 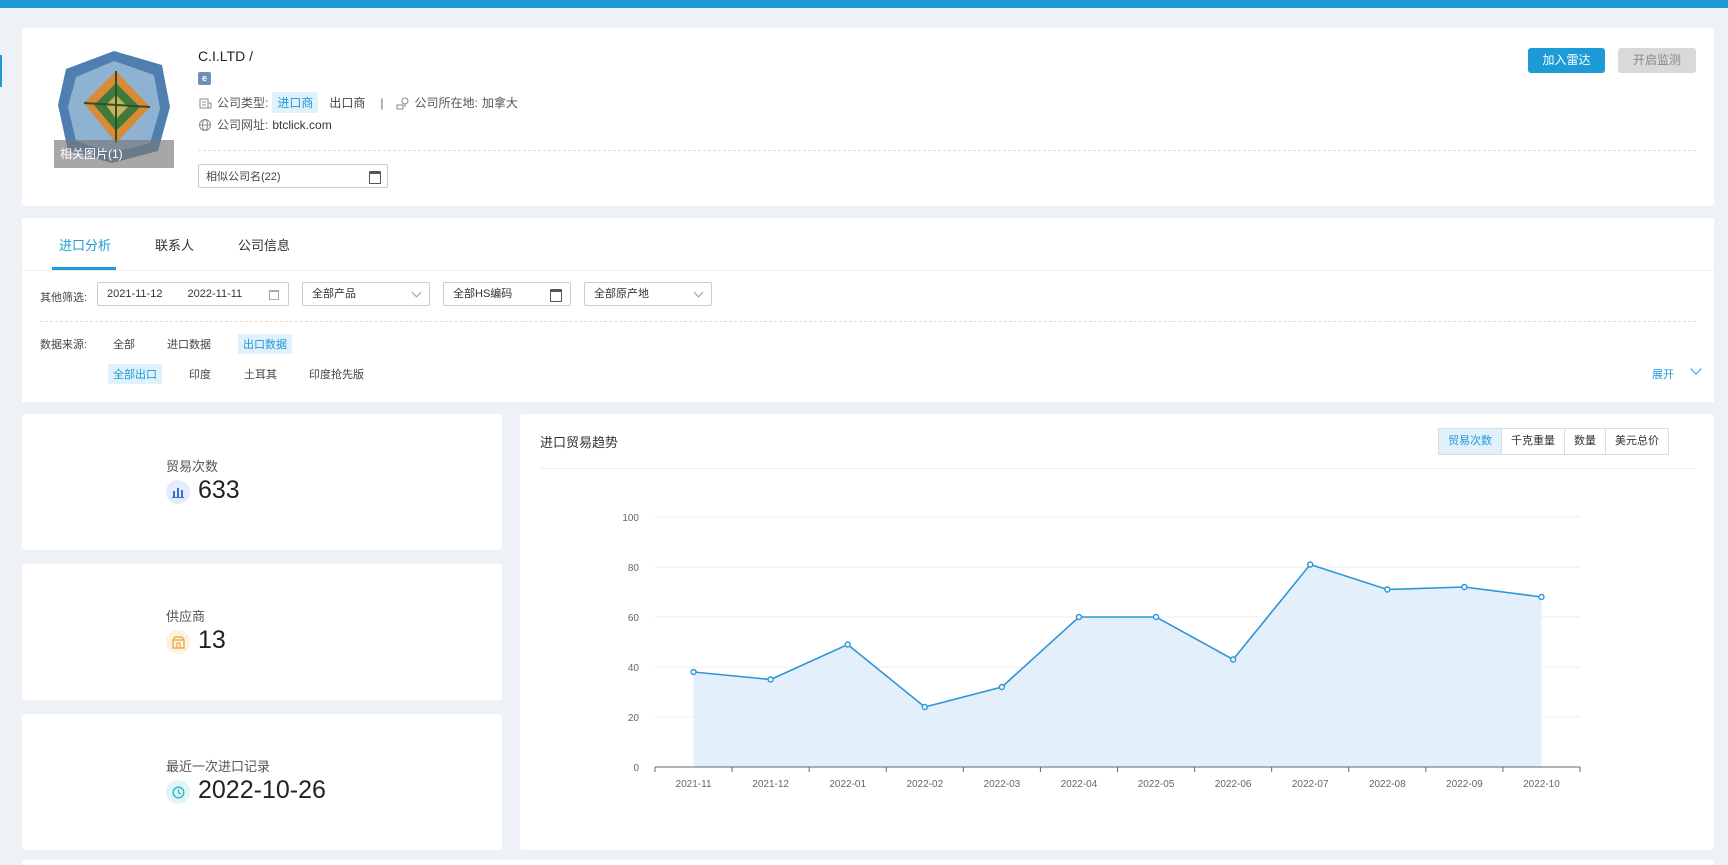 What do you see at coordinates (947, 150) in the screenshot?
I see `header-divider` at bounding box center [947, 150].